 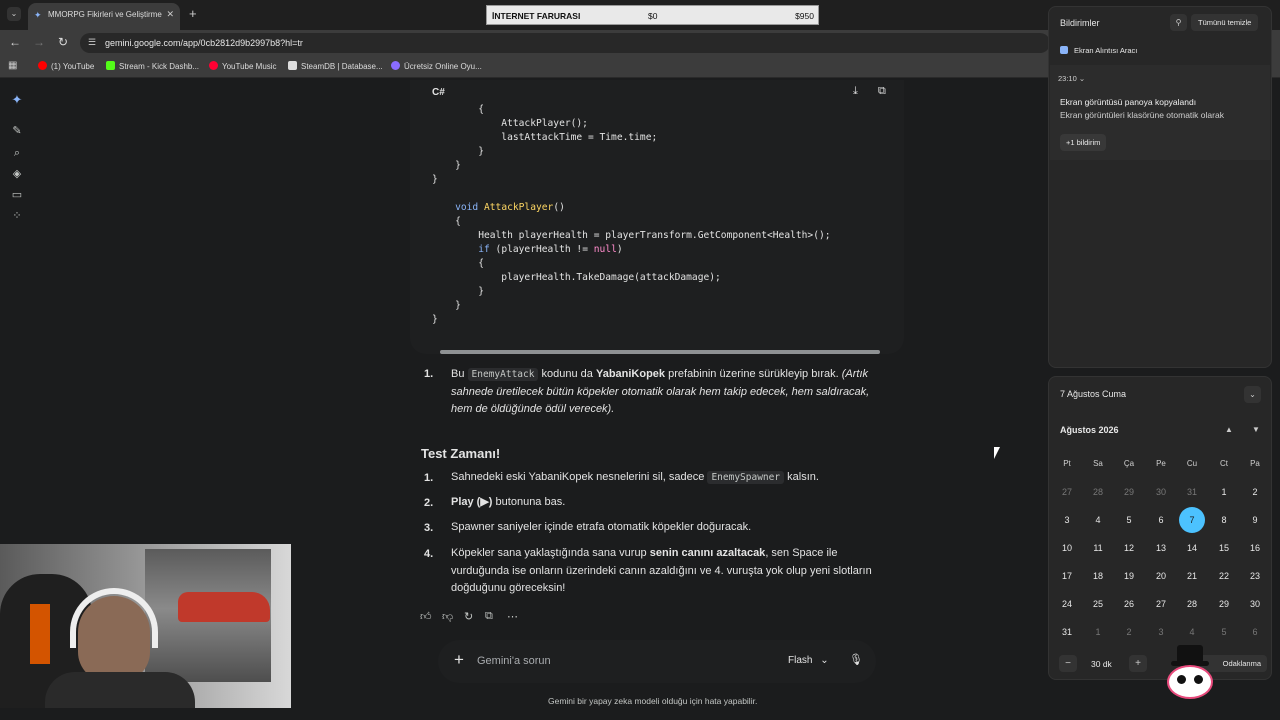 What do you see at coordinates (1224, 548) in the screenshot?
I see `calendar-day: 15` at bounding box center [1224, 548].